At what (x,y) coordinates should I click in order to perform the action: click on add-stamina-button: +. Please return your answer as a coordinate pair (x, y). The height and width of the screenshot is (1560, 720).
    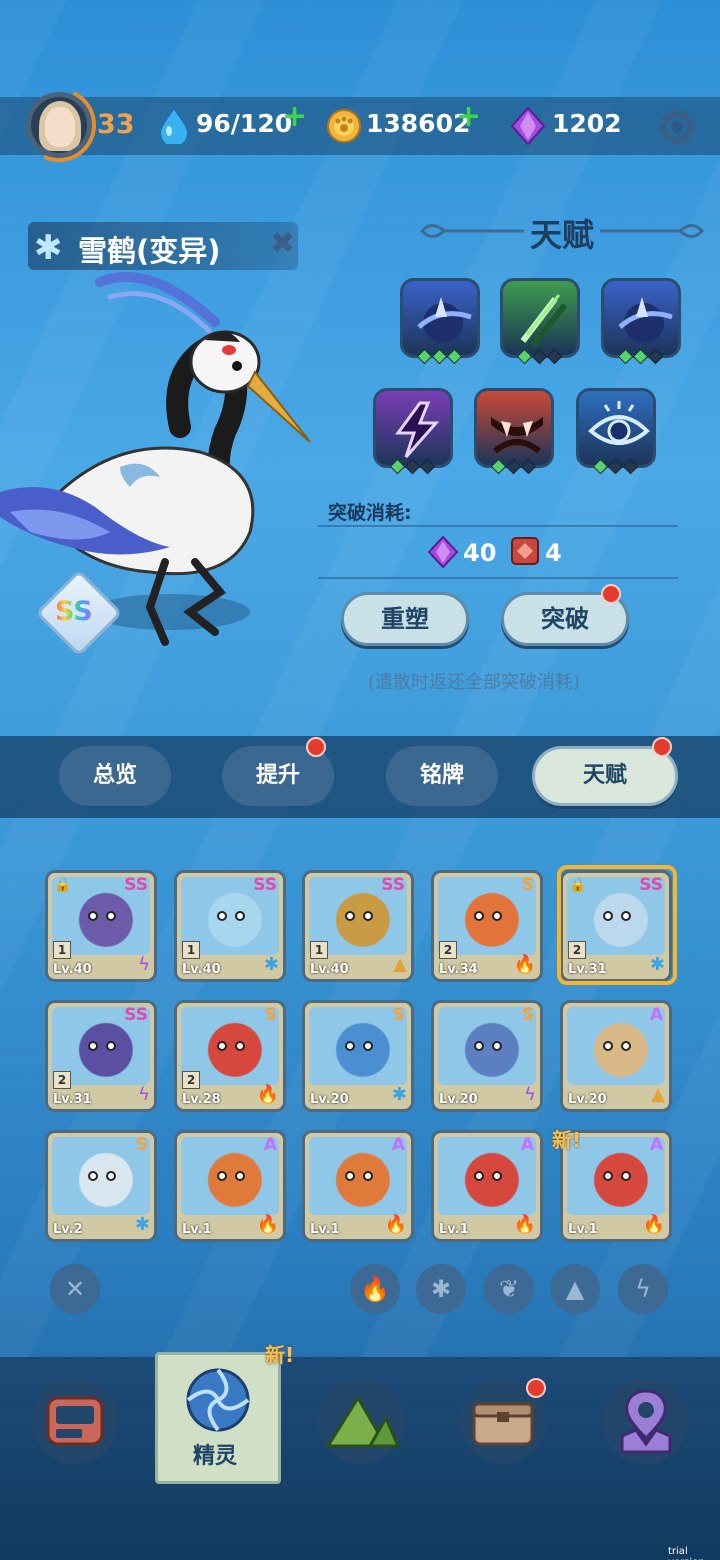
    Looking at the image, I should click on (294, 116).